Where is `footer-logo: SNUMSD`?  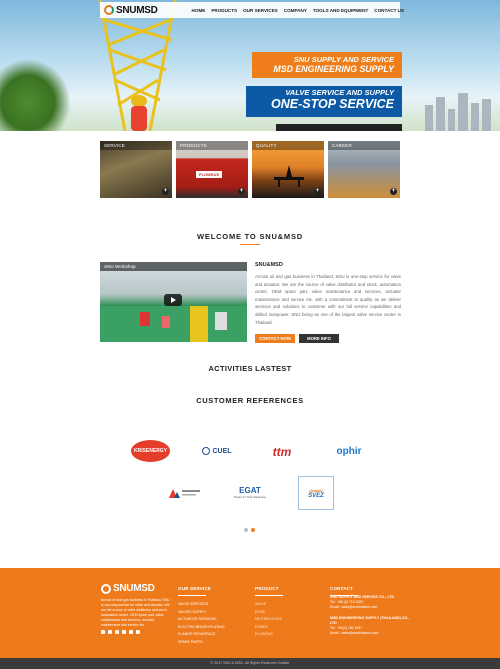 footer-logo: SNUMSD is located at coordinates (128, 588).